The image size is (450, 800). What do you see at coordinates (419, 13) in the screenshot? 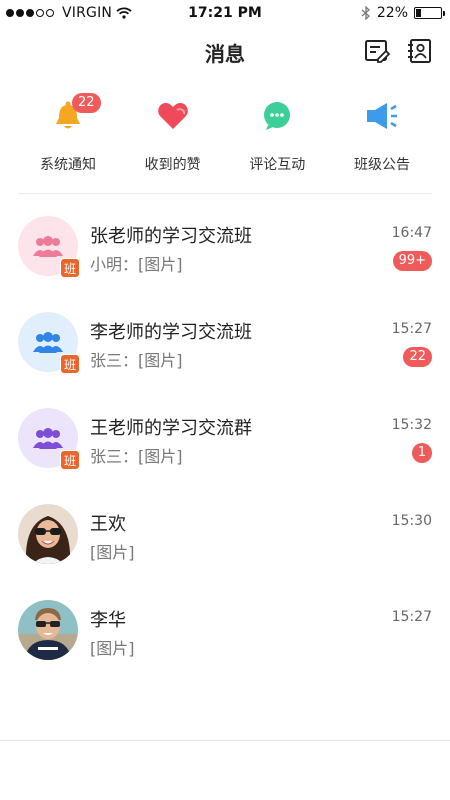
I see `battery-level-fill` at bounding box center [419, 13].